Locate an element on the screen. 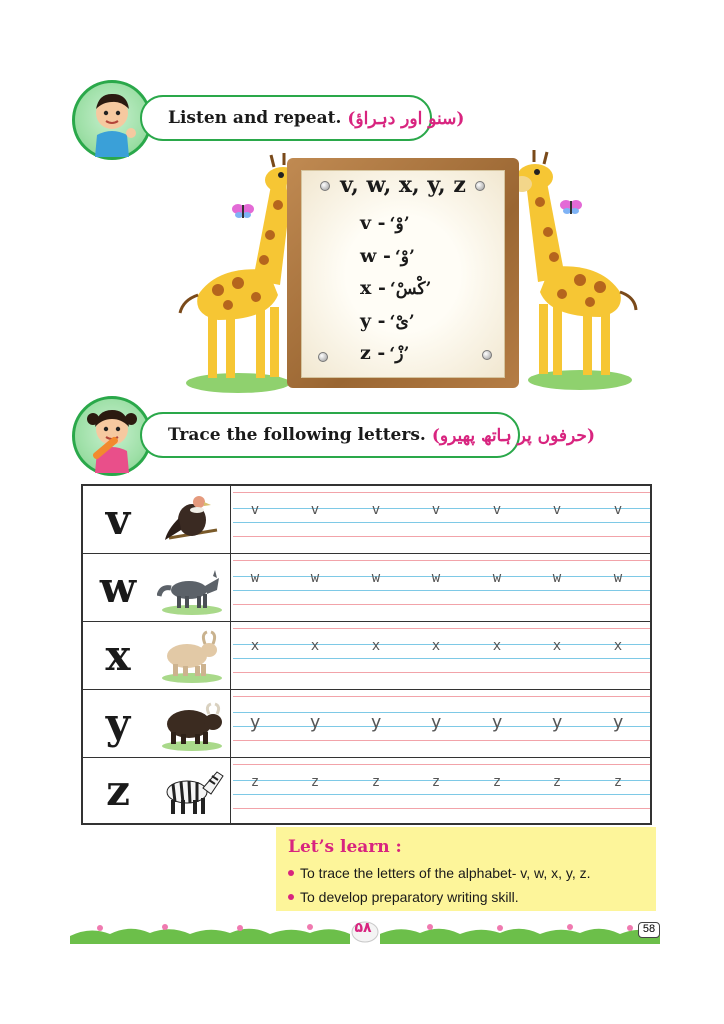 This screenshot has width=724, height=1024. yak-icon is located at coordinates (192, 726).